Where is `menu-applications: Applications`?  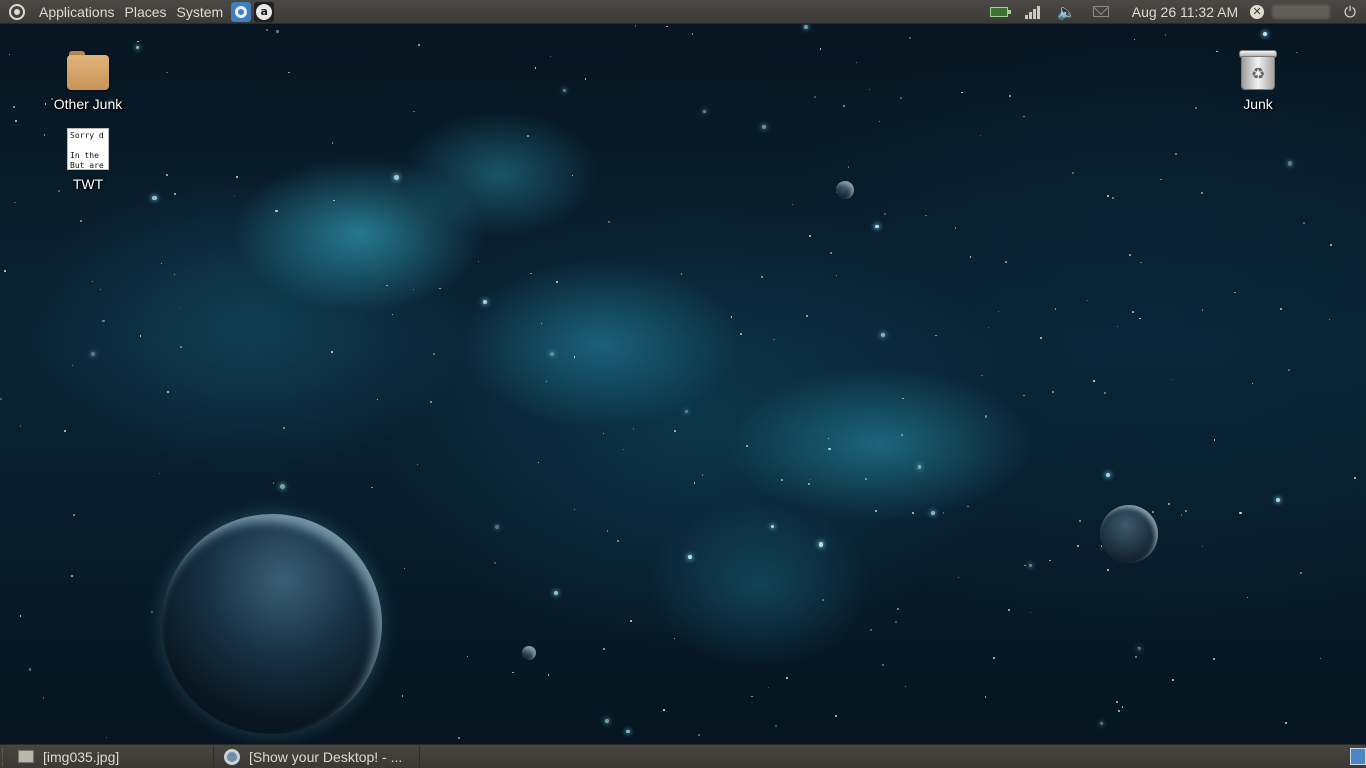 menu-applications: Applications is located at coordinates (77, 12).